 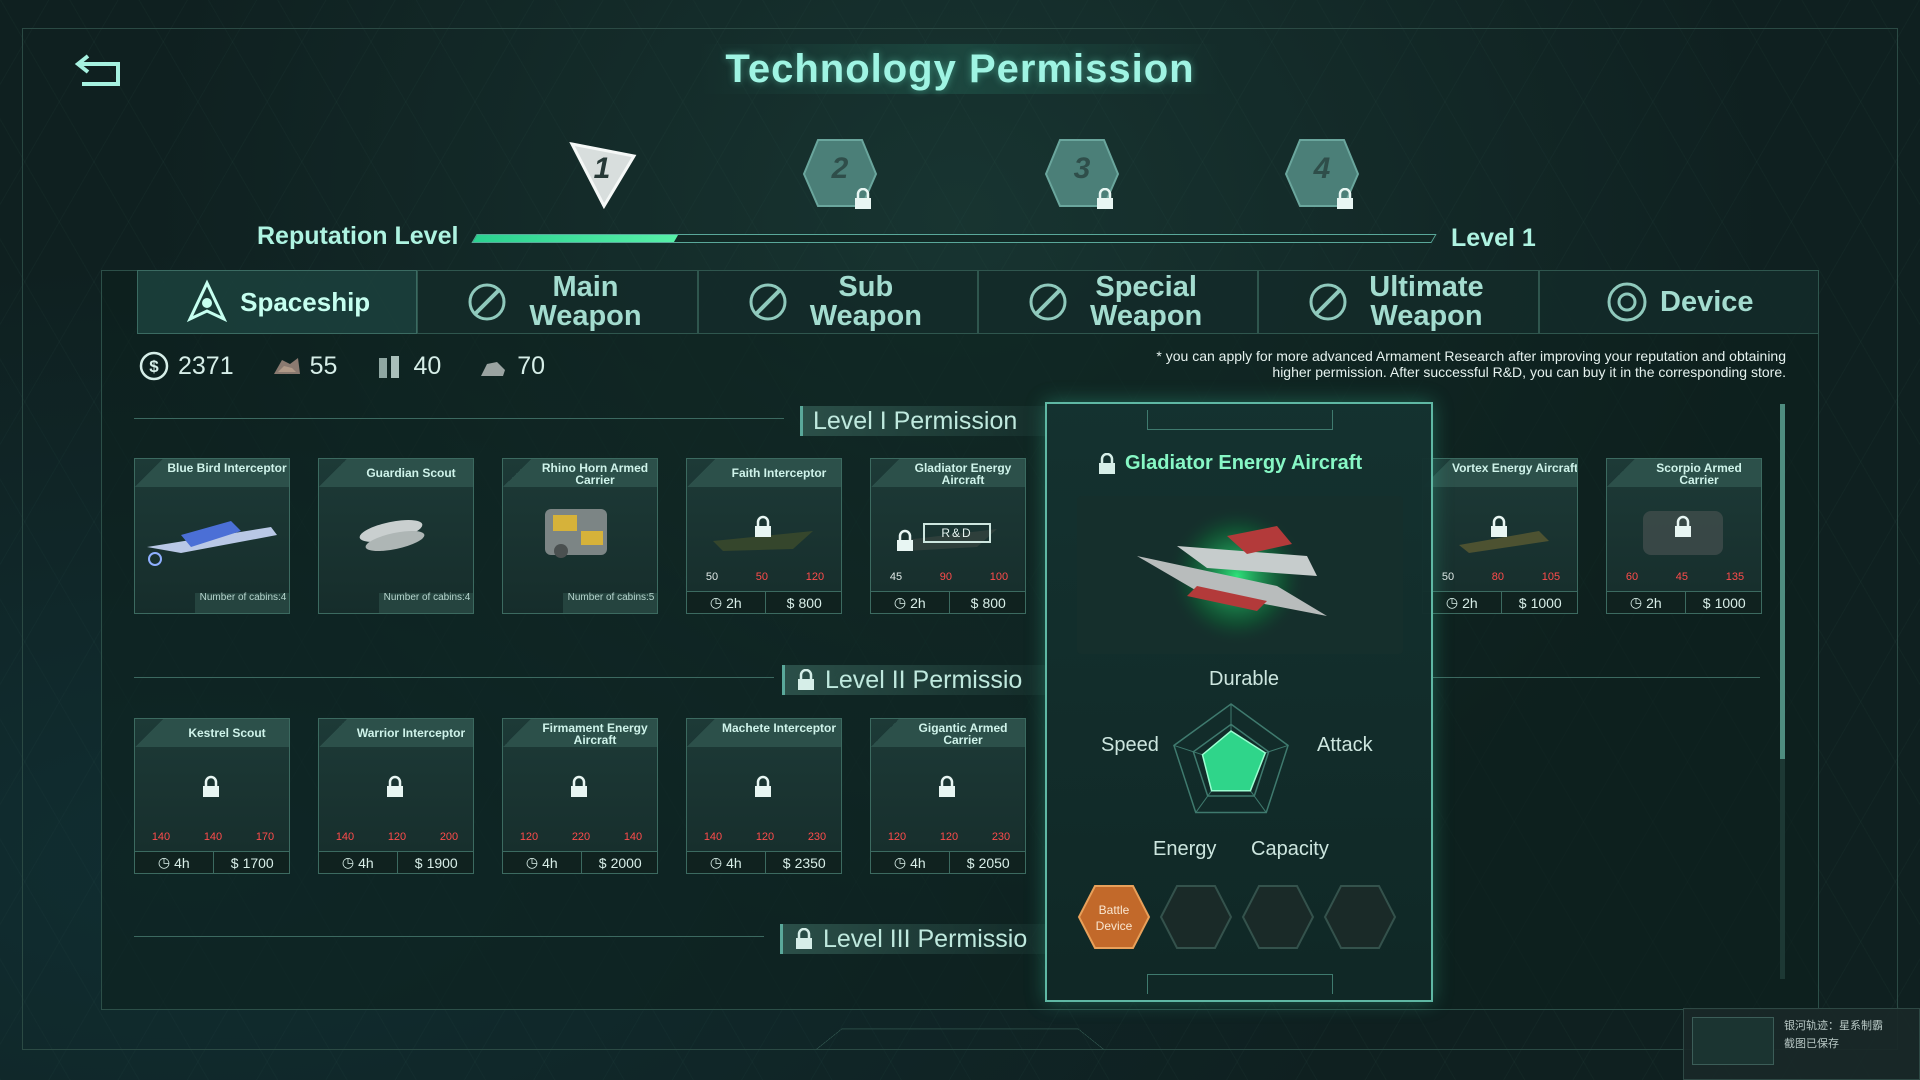 I want to click on resource-alloy: 70, so click(x=511, y=366).